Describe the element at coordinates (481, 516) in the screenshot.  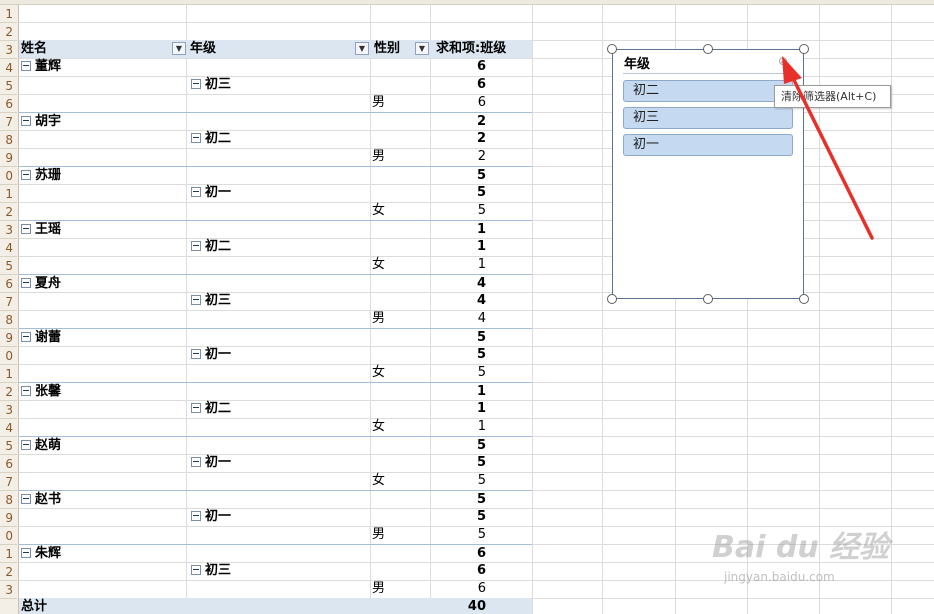
I see `sum-value: 5` at that location.